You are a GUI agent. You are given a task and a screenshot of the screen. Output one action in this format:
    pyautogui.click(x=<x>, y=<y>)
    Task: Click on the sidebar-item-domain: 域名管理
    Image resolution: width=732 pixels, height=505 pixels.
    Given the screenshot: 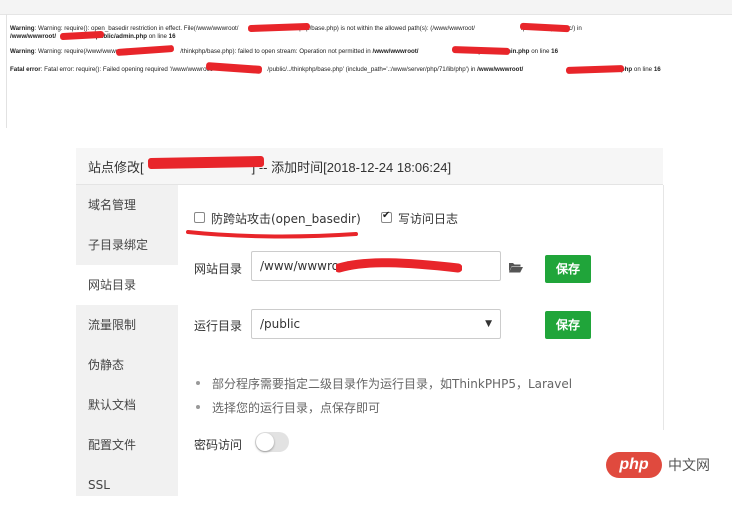 What is the action you would take?
    pyautogui.click(x=127, y=205)
    